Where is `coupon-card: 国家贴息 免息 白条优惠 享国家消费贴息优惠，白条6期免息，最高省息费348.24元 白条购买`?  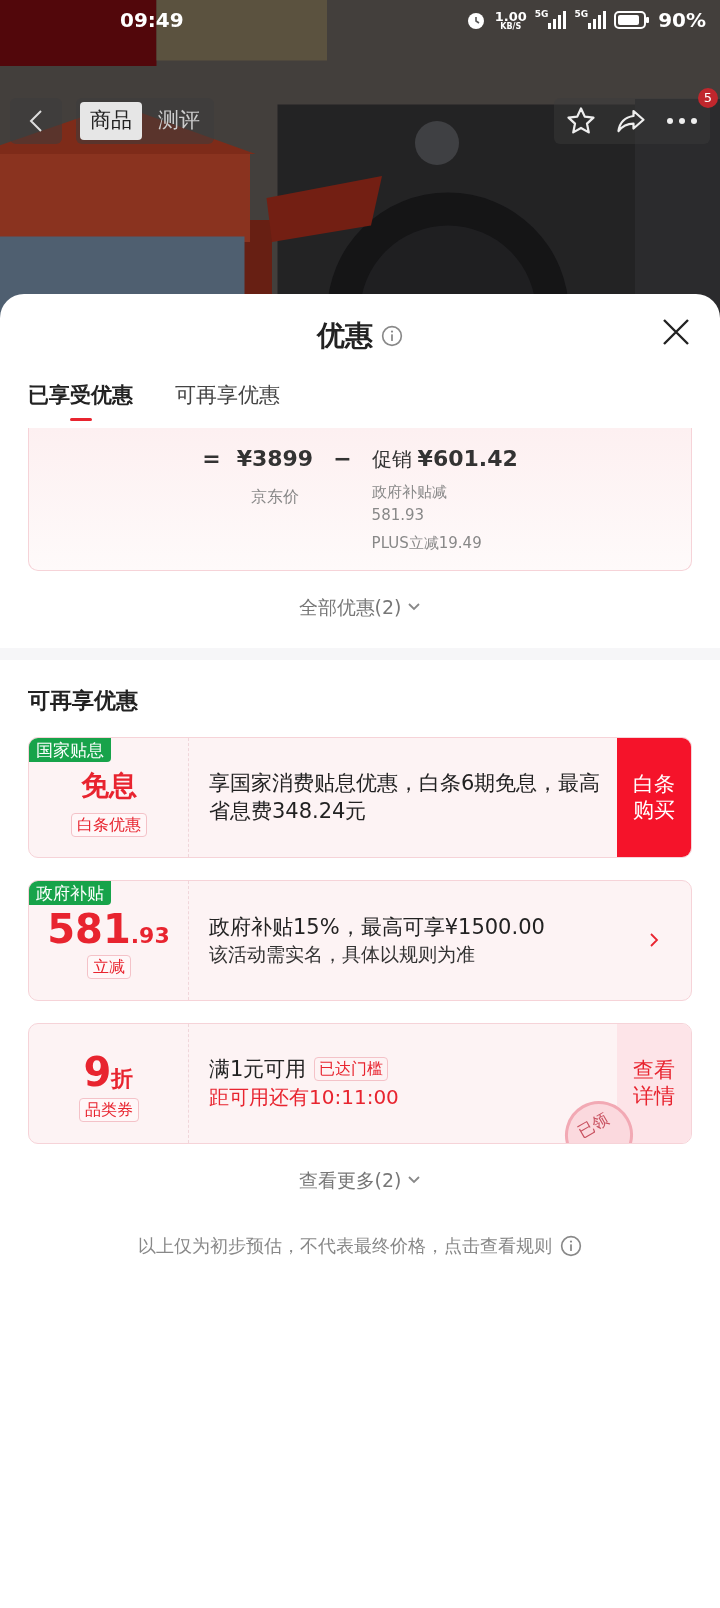
coupon-card: 国家贴息 免息 白条优惠 享国家消费贴息优惠，白条6期免息，最高省息费348.24元 白条购买 is located at coordinates (360, 797).